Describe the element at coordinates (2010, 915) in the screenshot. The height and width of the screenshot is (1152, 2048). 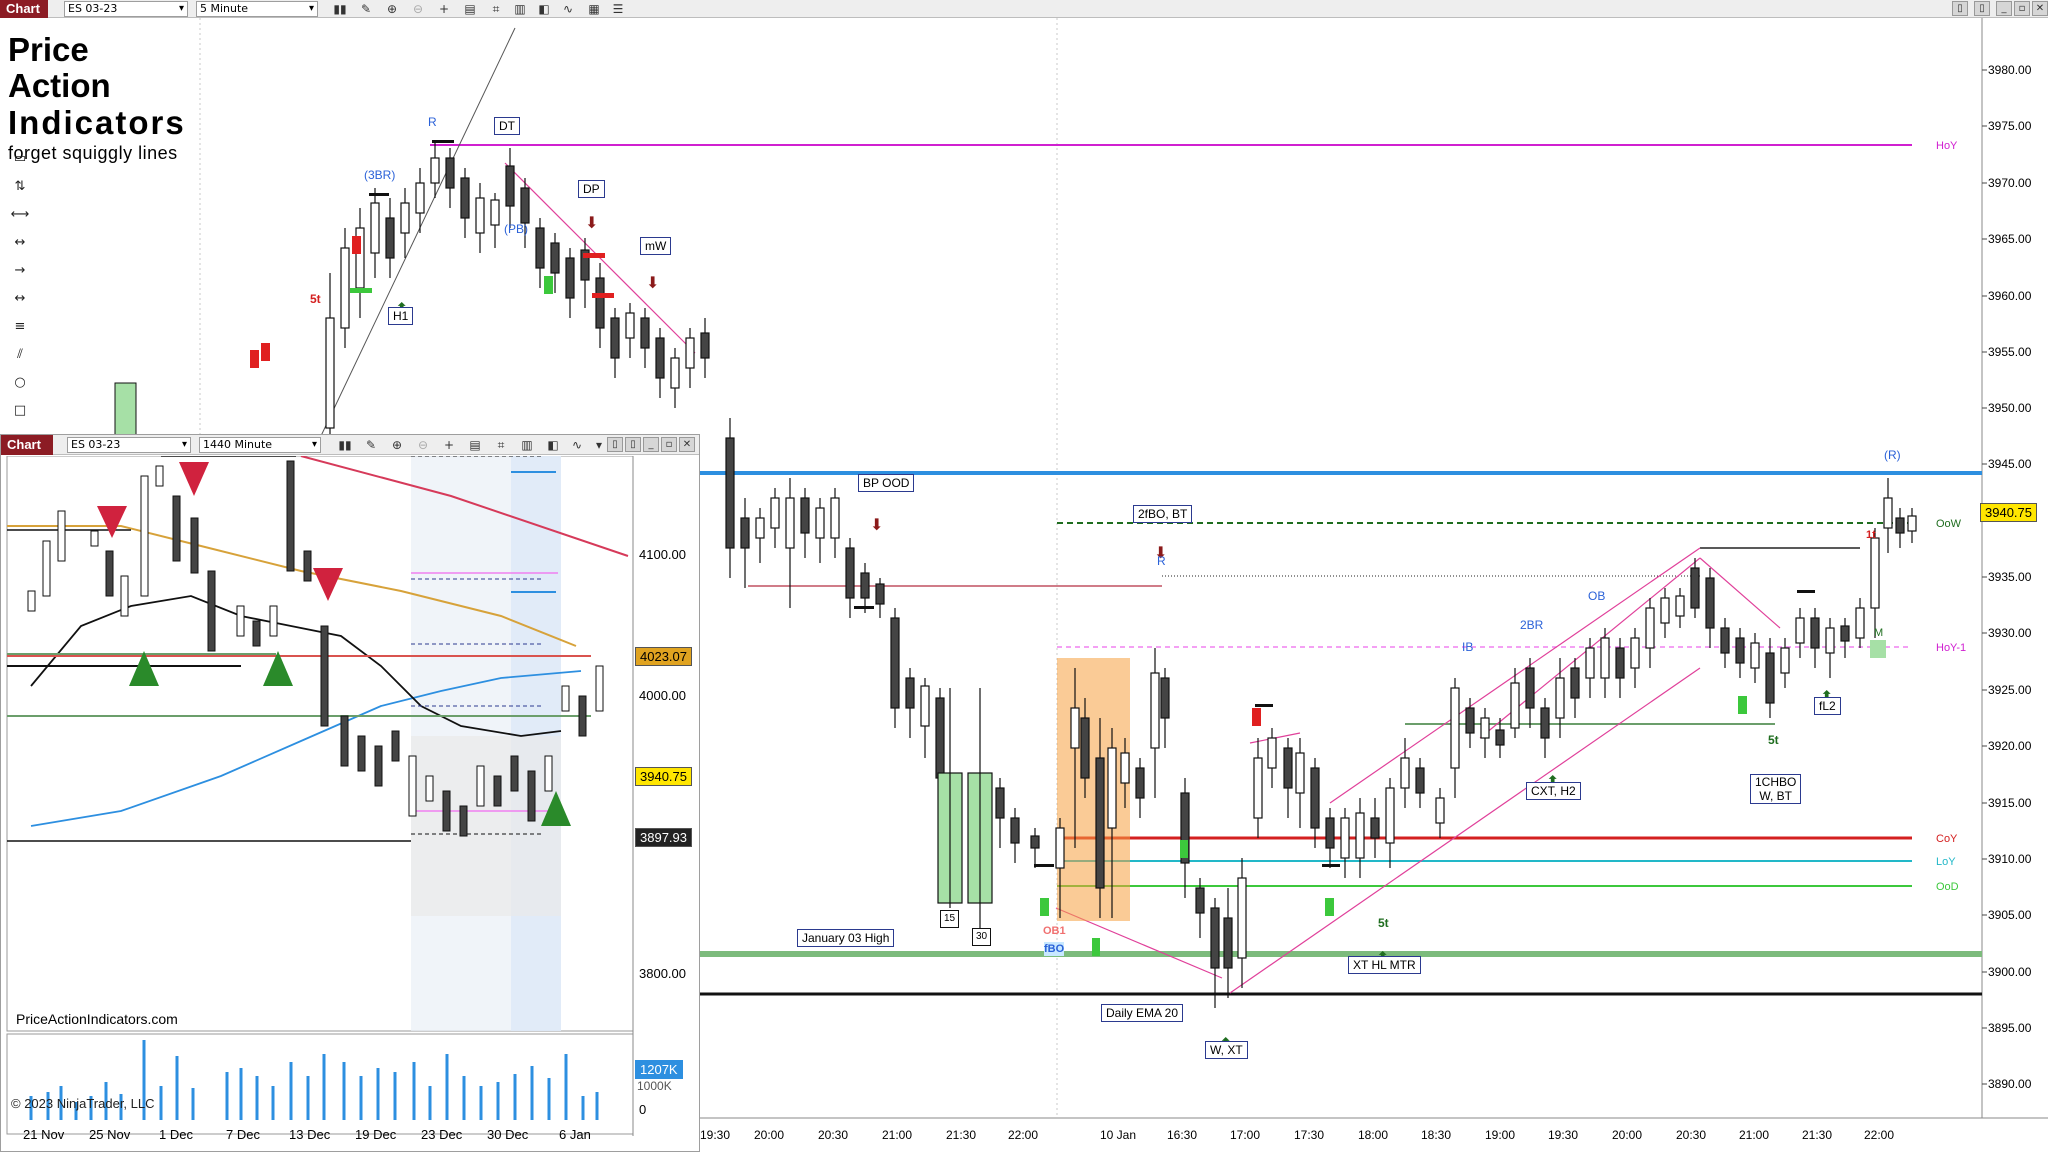
I see `price-tick: 3905.00` at that location.